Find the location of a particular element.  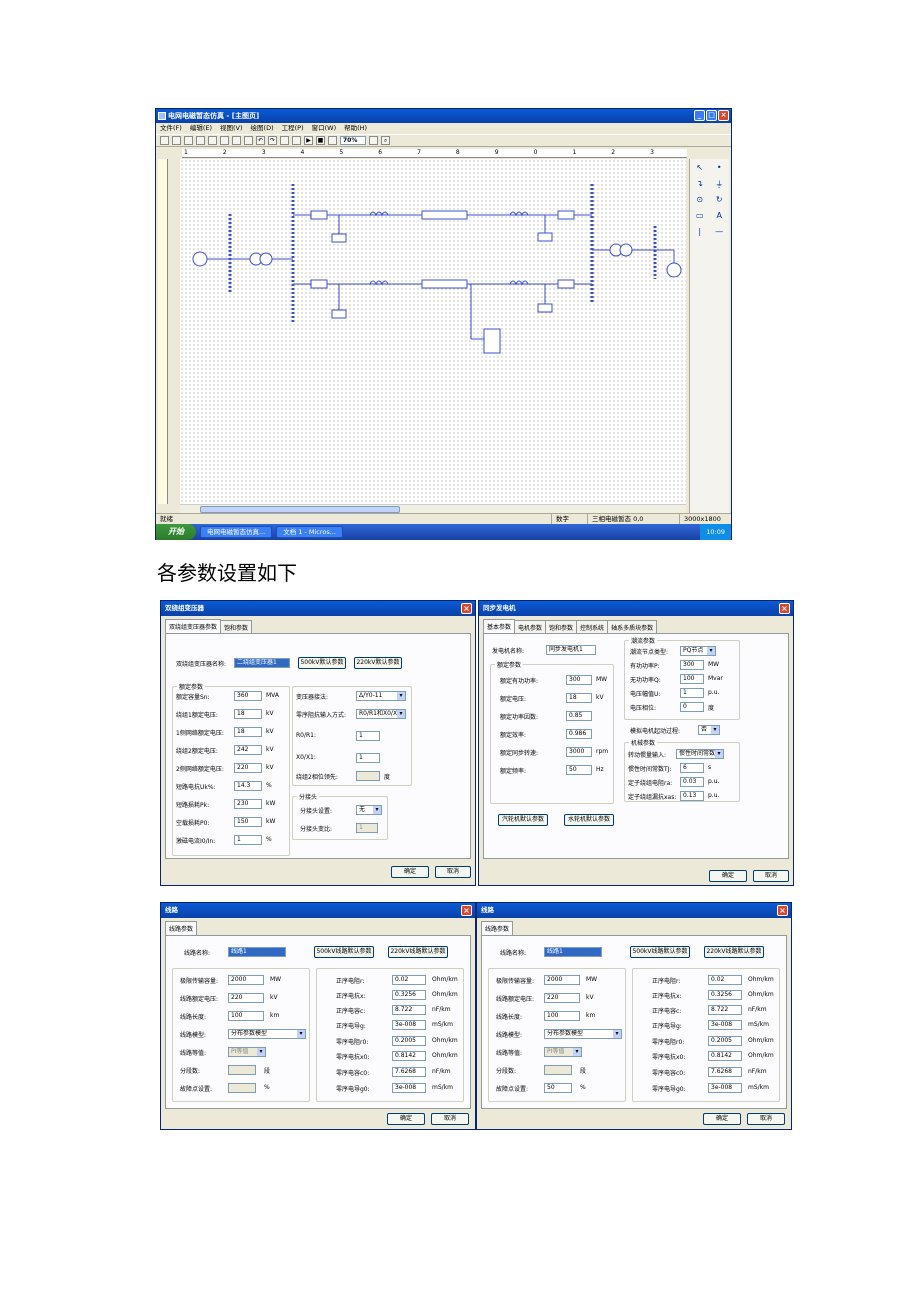

inertia-mode-select: 惯性时间常数 is located at coordinates (700, 754).